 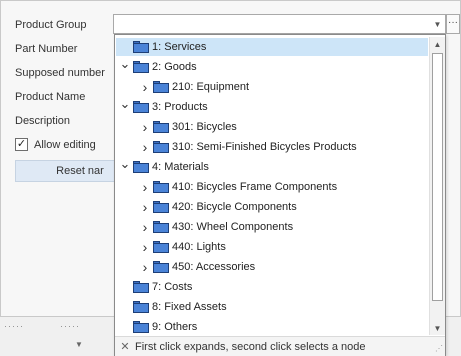 What do you see at coordinates (211, 87) in the screenshot?
I see `tree-node-label: 210: Equipment` at bounding box center [211, 87].